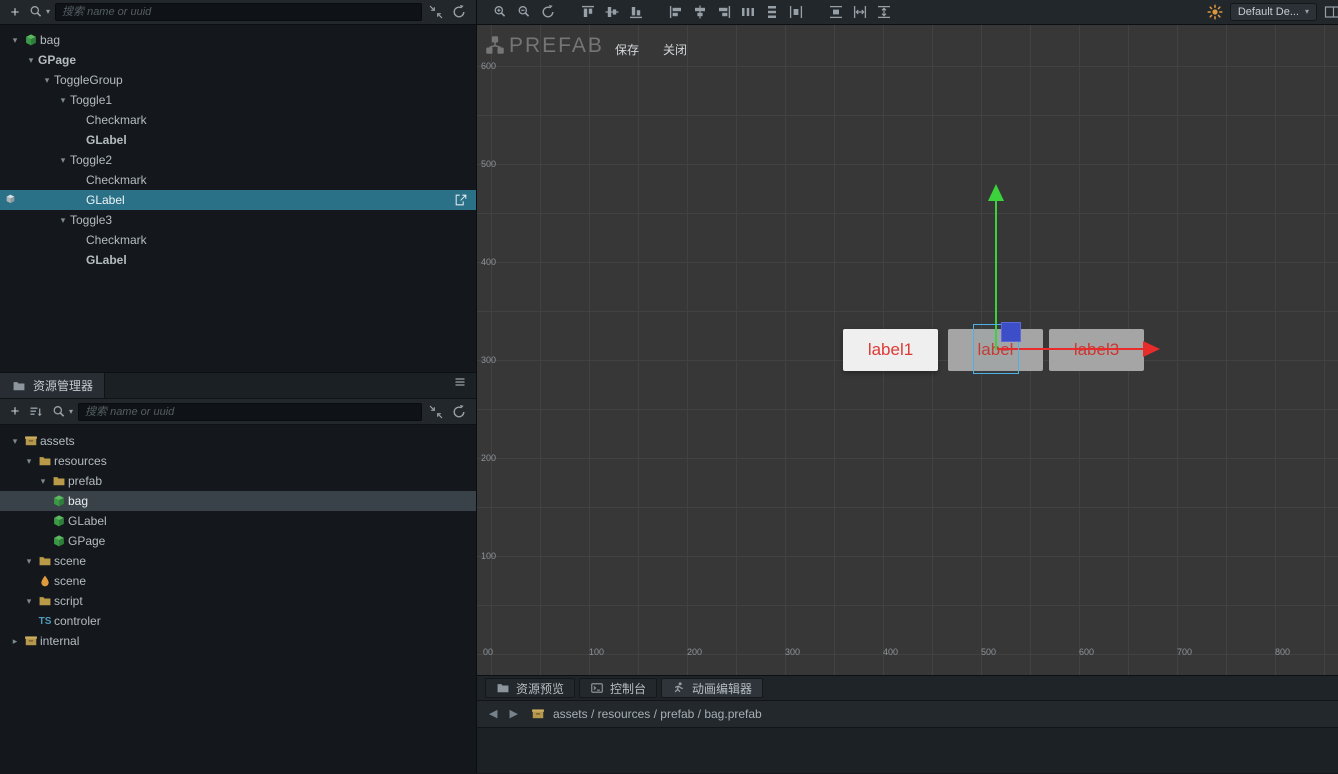 The height and width of the screenshot is (774, 1338). Describe the element at coordinates (1330, 12) in the screenshot. I see `layout-panel-icon` at that location.